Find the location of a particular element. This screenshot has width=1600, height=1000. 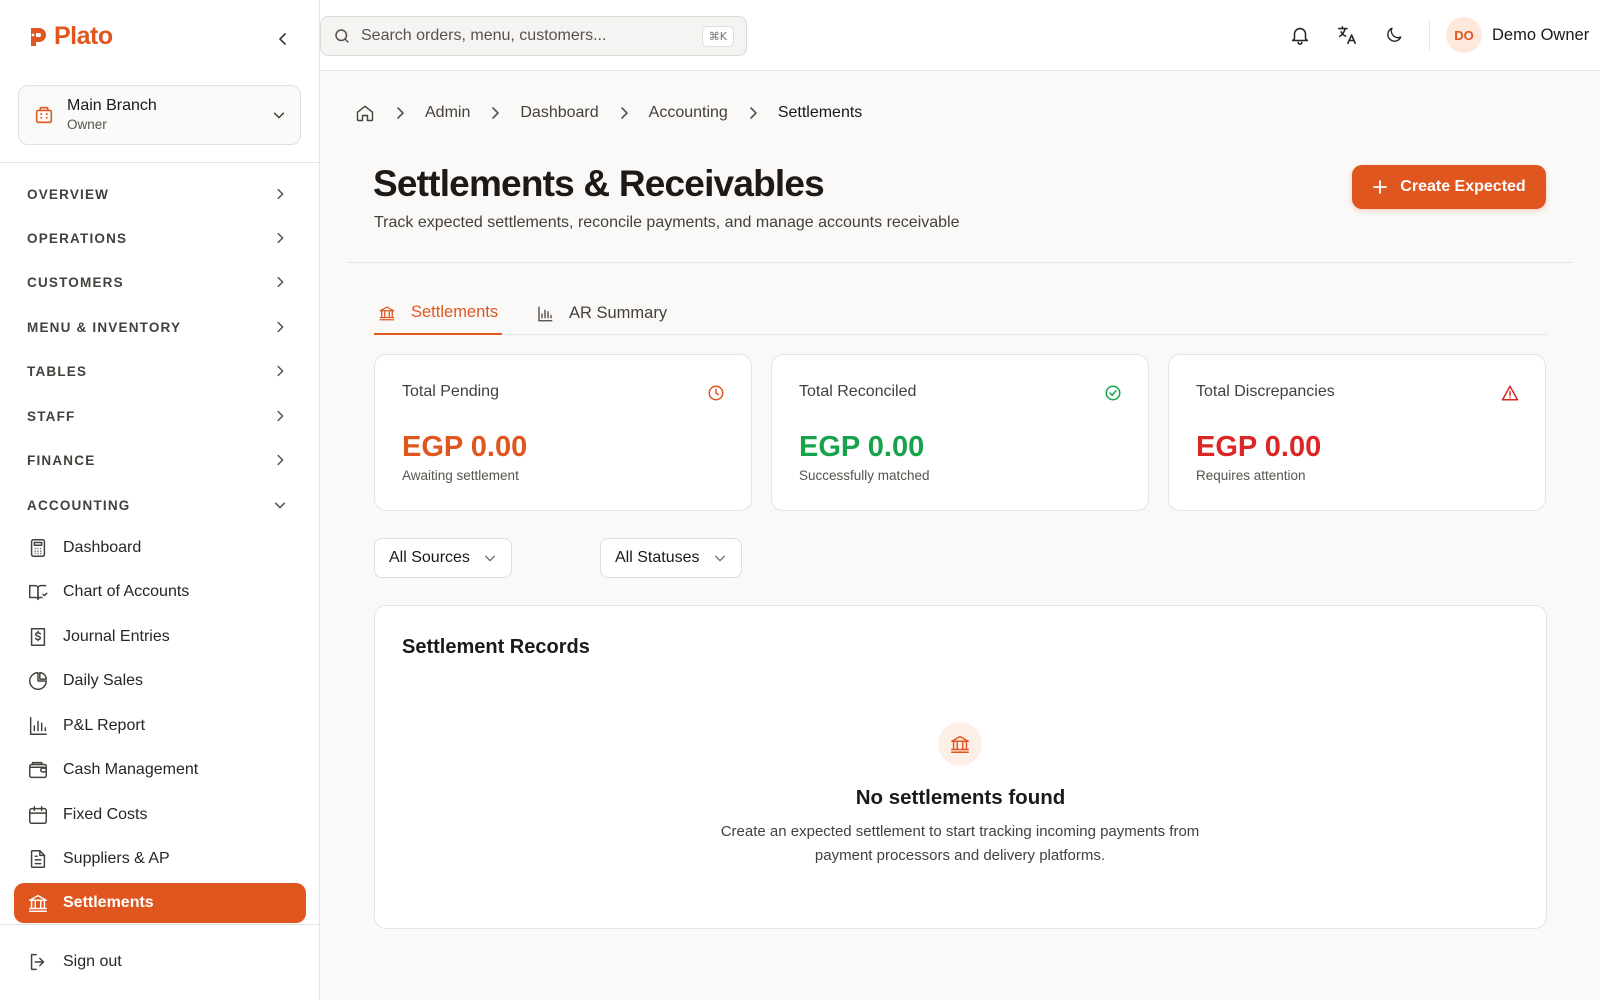

breadcrumb-dashboard: Dashboard is located at coordinates (559, 113).